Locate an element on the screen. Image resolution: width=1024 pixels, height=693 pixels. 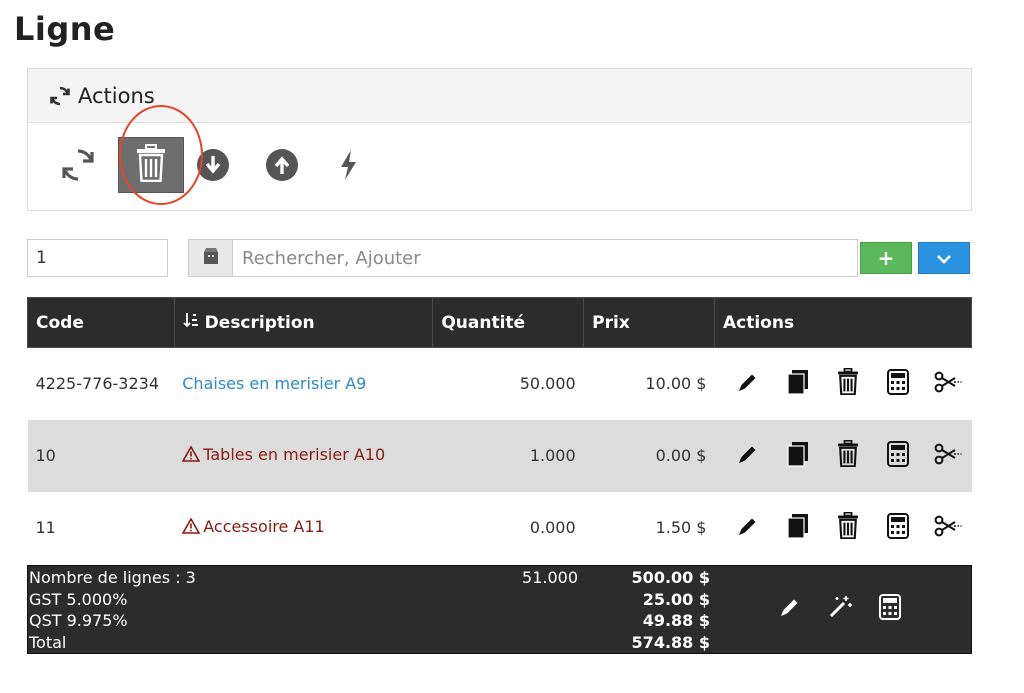
actions-panel-title: Actions is located at coordinates (116, 95).